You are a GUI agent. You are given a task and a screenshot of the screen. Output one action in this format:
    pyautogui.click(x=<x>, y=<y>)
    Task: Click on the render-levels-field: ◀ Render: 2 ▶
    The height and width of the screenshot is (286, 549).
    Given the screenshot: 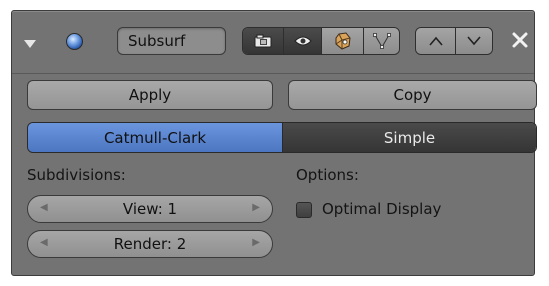 What is the action you would take?
    pyautogui.click(x=150, y=244)
    